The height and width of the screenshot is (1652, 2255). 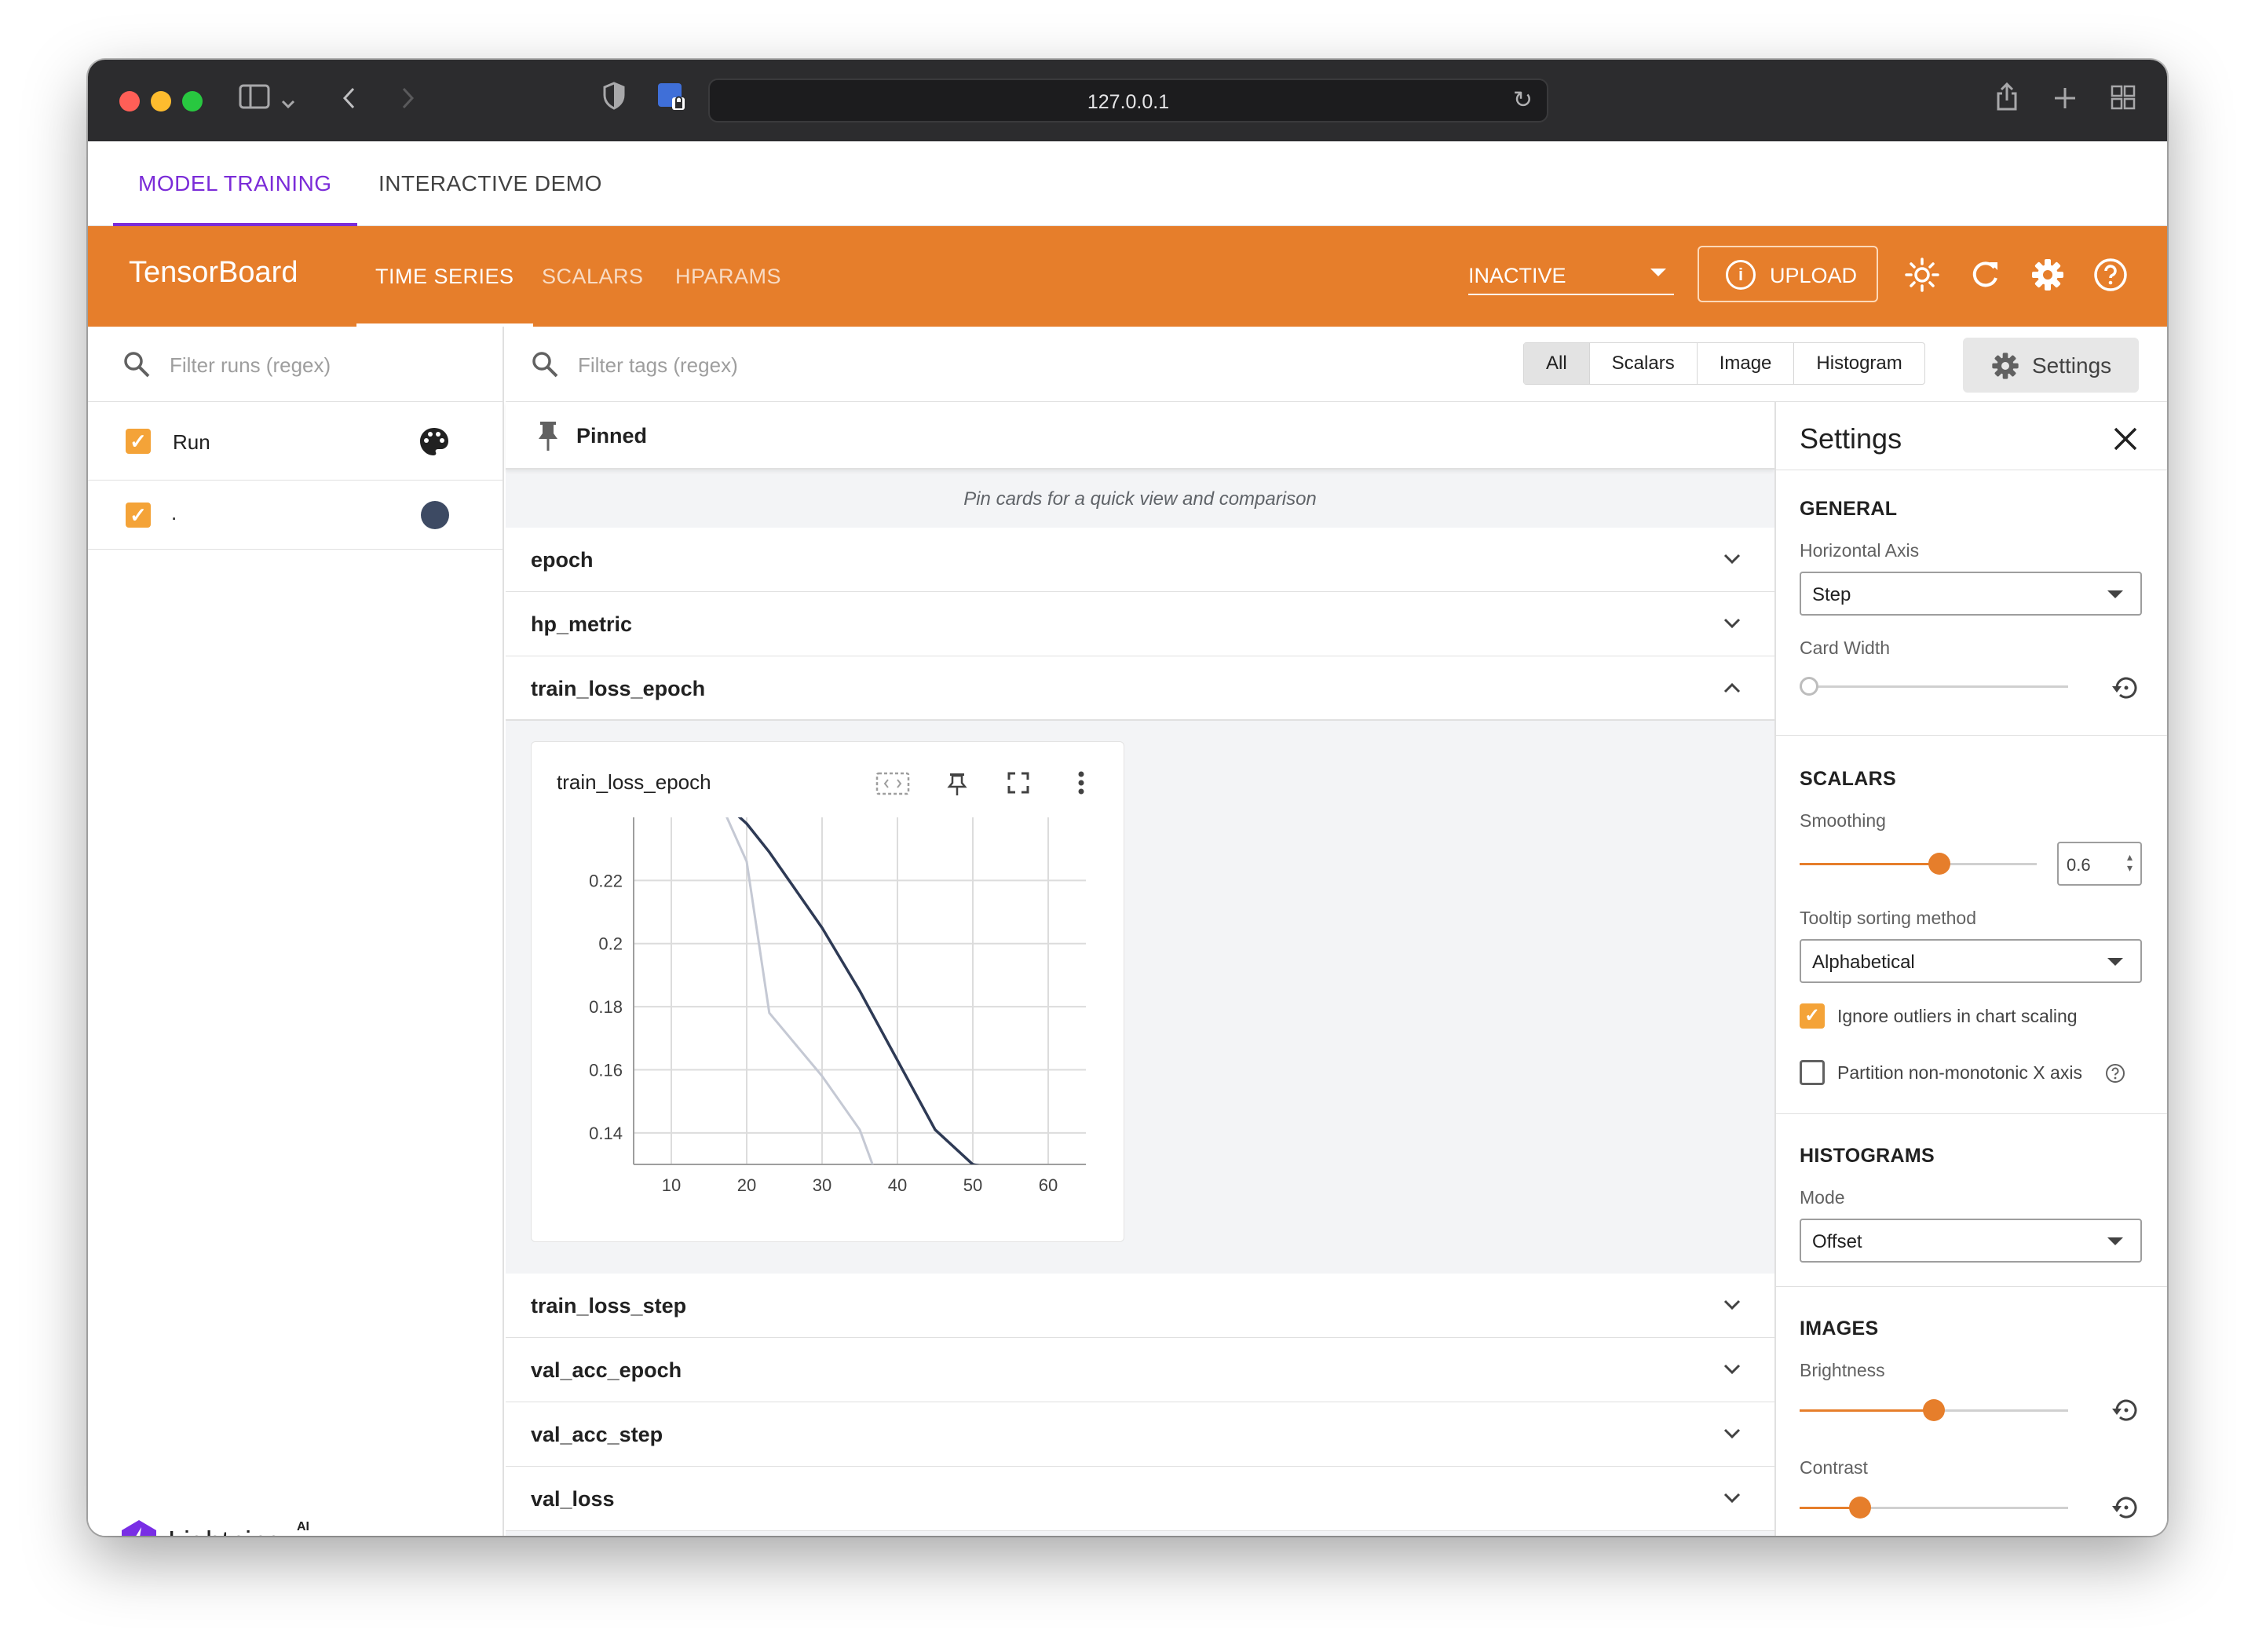 What do you see at coordinates (2125, 439) in the screenshot?
I see `close-icon` at bounding box center [2125, 439].